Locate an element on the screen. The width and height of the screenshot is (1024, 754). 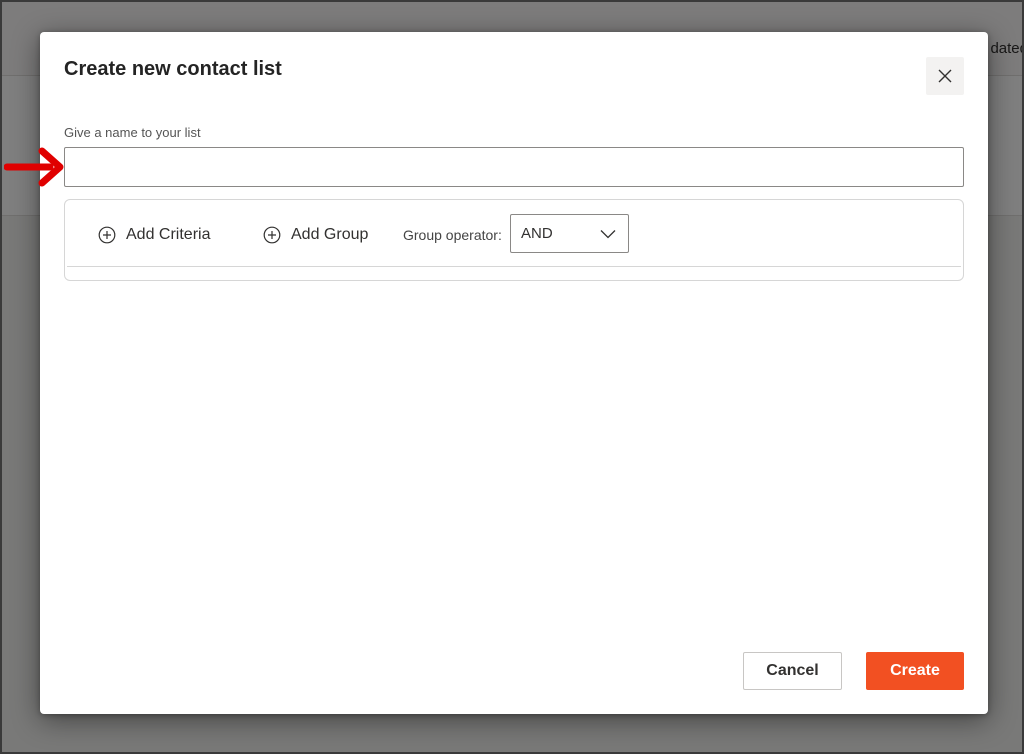
list-name-label: Give a name to your list is located at coordinates (132, 132).